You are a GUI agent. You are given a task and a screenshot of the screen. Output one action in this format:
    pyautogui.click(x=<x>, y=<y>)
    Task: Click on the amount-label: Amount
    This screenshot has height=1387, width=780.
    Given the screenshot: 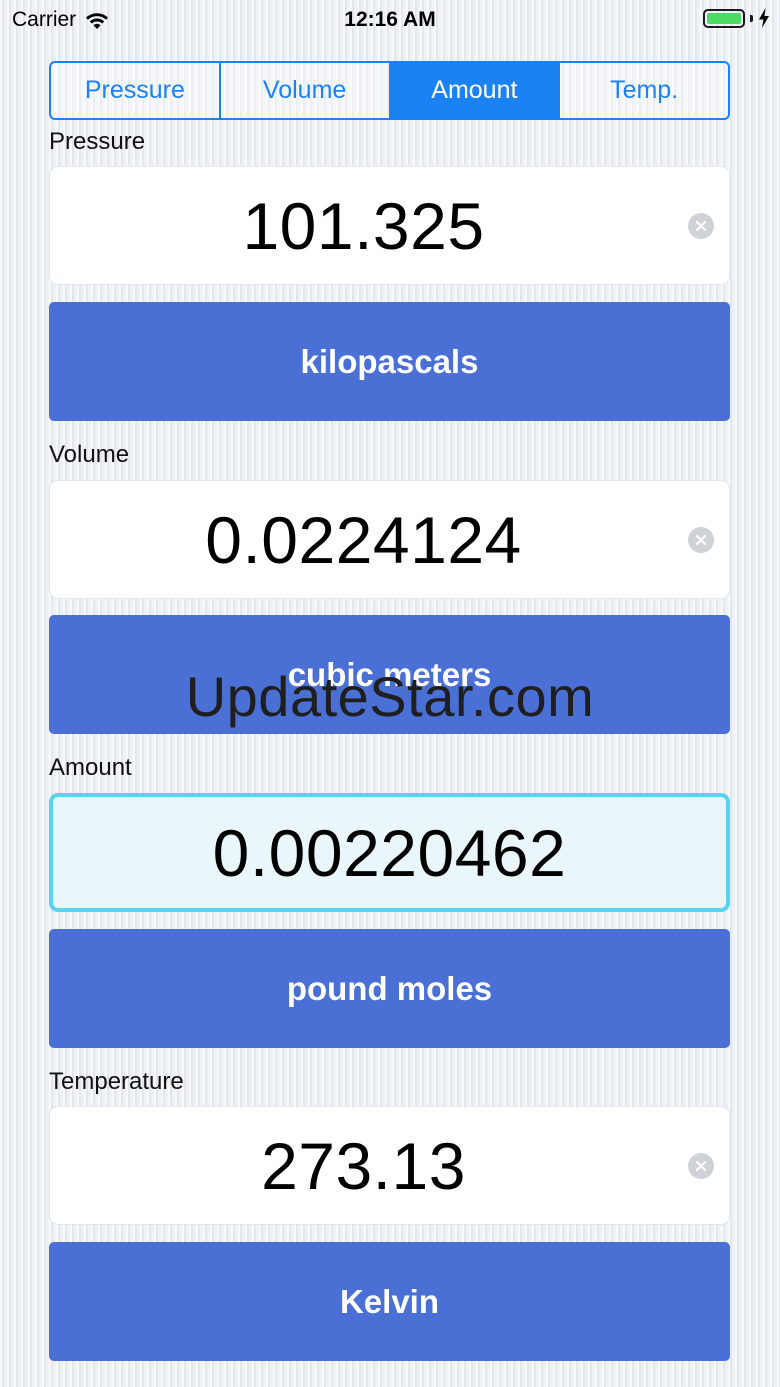 What is the action you would take?
    pyautogui.click(x=90, y=767)
    